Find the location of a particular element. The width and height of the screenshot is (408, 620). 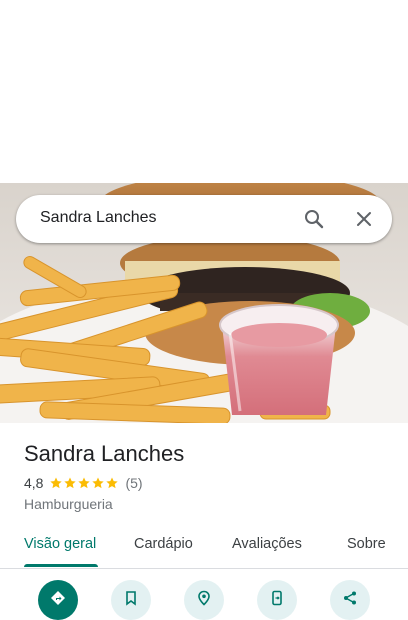

action-buttons is located at coordinates (204, 600).